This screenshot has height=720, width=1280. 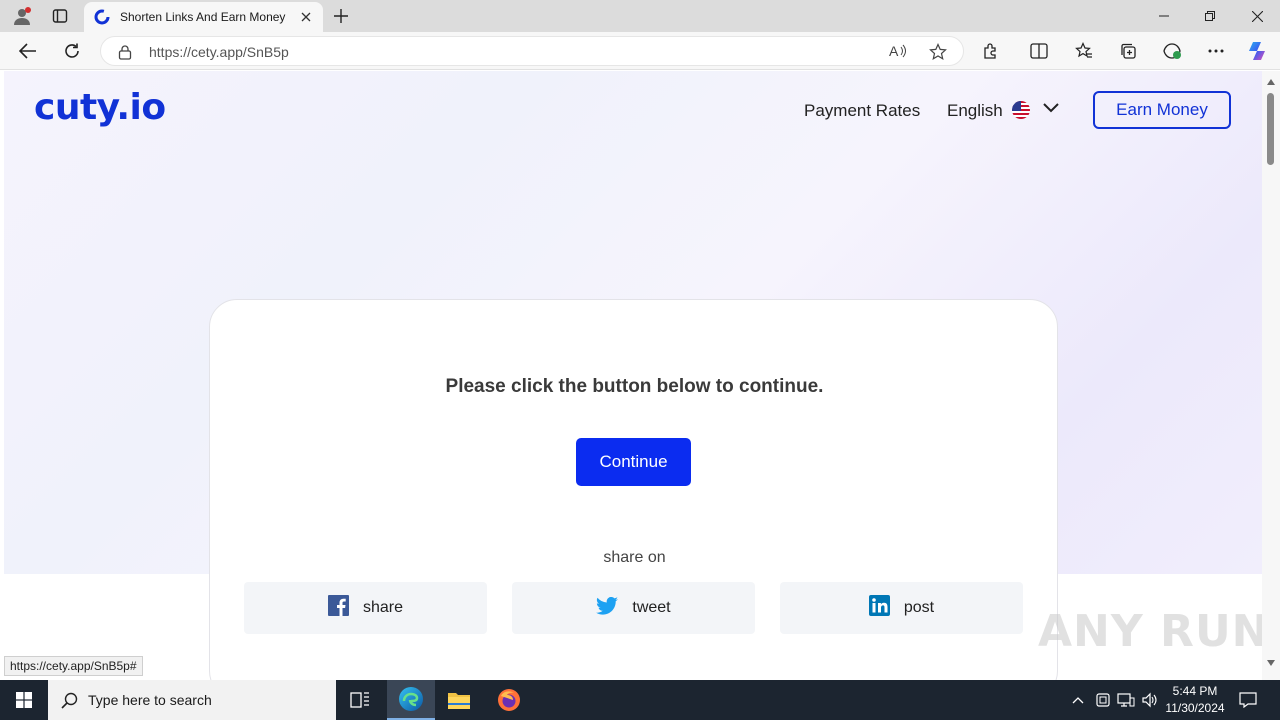 What do you see at coordinates (1162, 110) in the screenshot?
I see `earn-money-button: Earn Money` at bounding box center [1162, 110].